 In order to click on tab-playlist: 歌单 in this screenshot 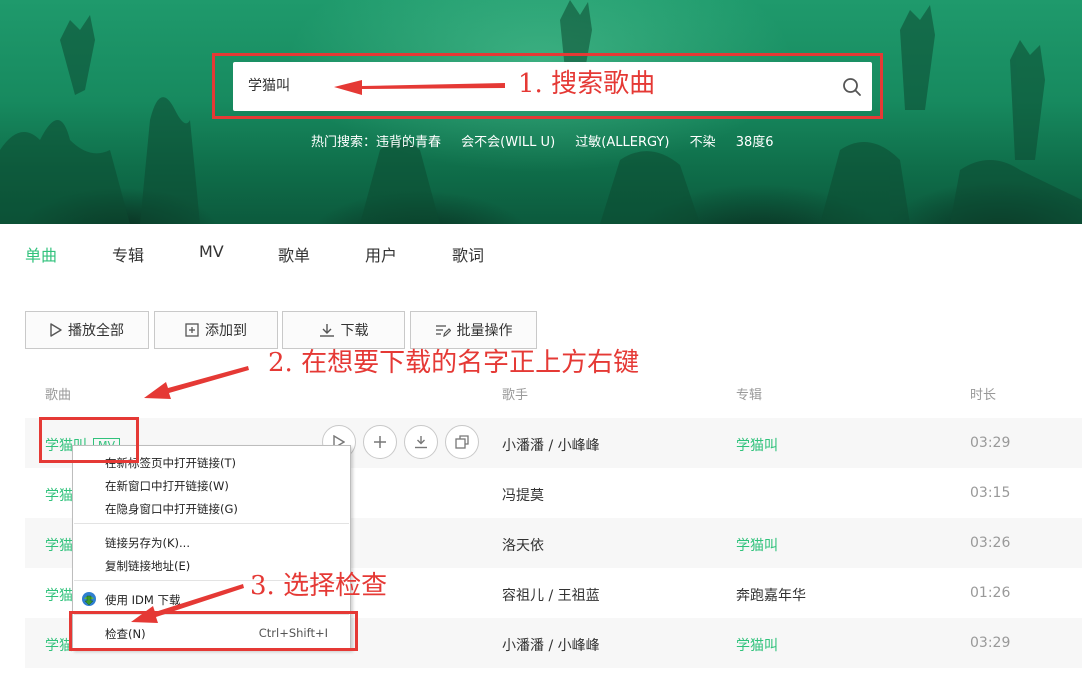, I will do `click(294, 254)`.